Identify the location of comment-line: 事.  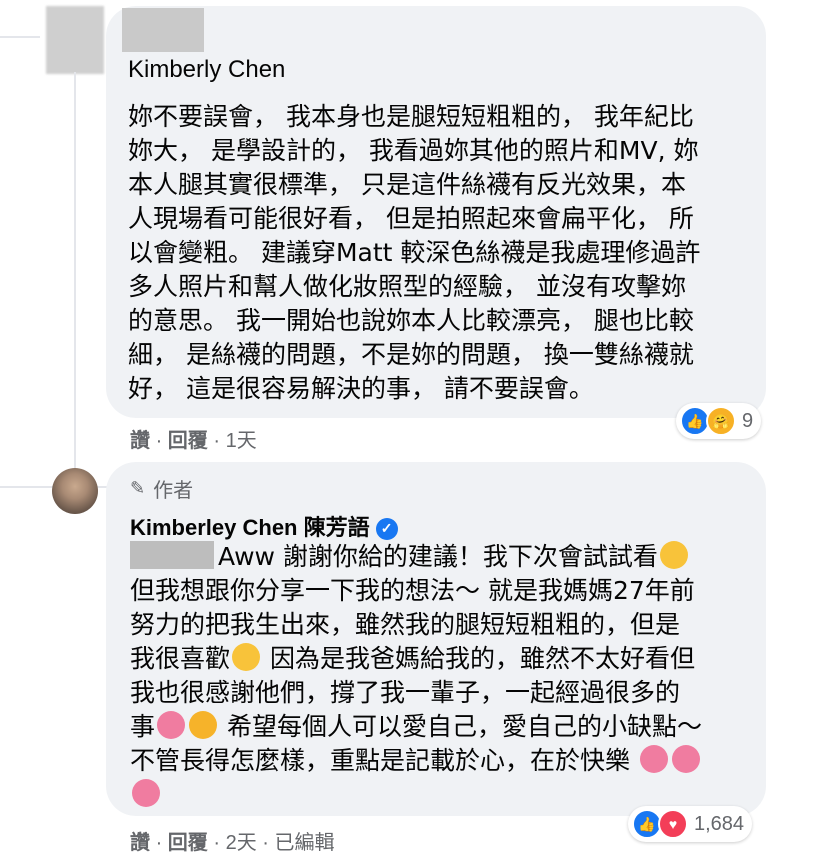
(143, 726).